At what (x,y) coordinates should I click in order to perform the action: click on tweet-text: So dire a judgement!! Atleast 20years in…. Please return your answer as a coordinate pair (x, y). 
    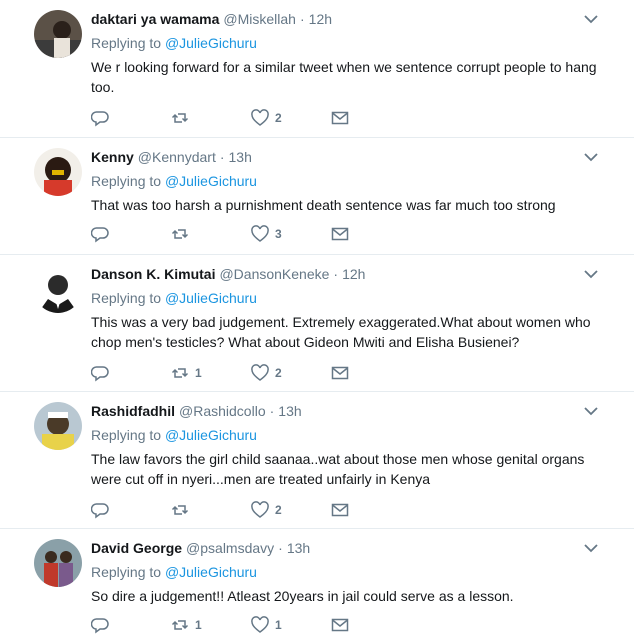
    Looking at the image, I should click on (302, 596).